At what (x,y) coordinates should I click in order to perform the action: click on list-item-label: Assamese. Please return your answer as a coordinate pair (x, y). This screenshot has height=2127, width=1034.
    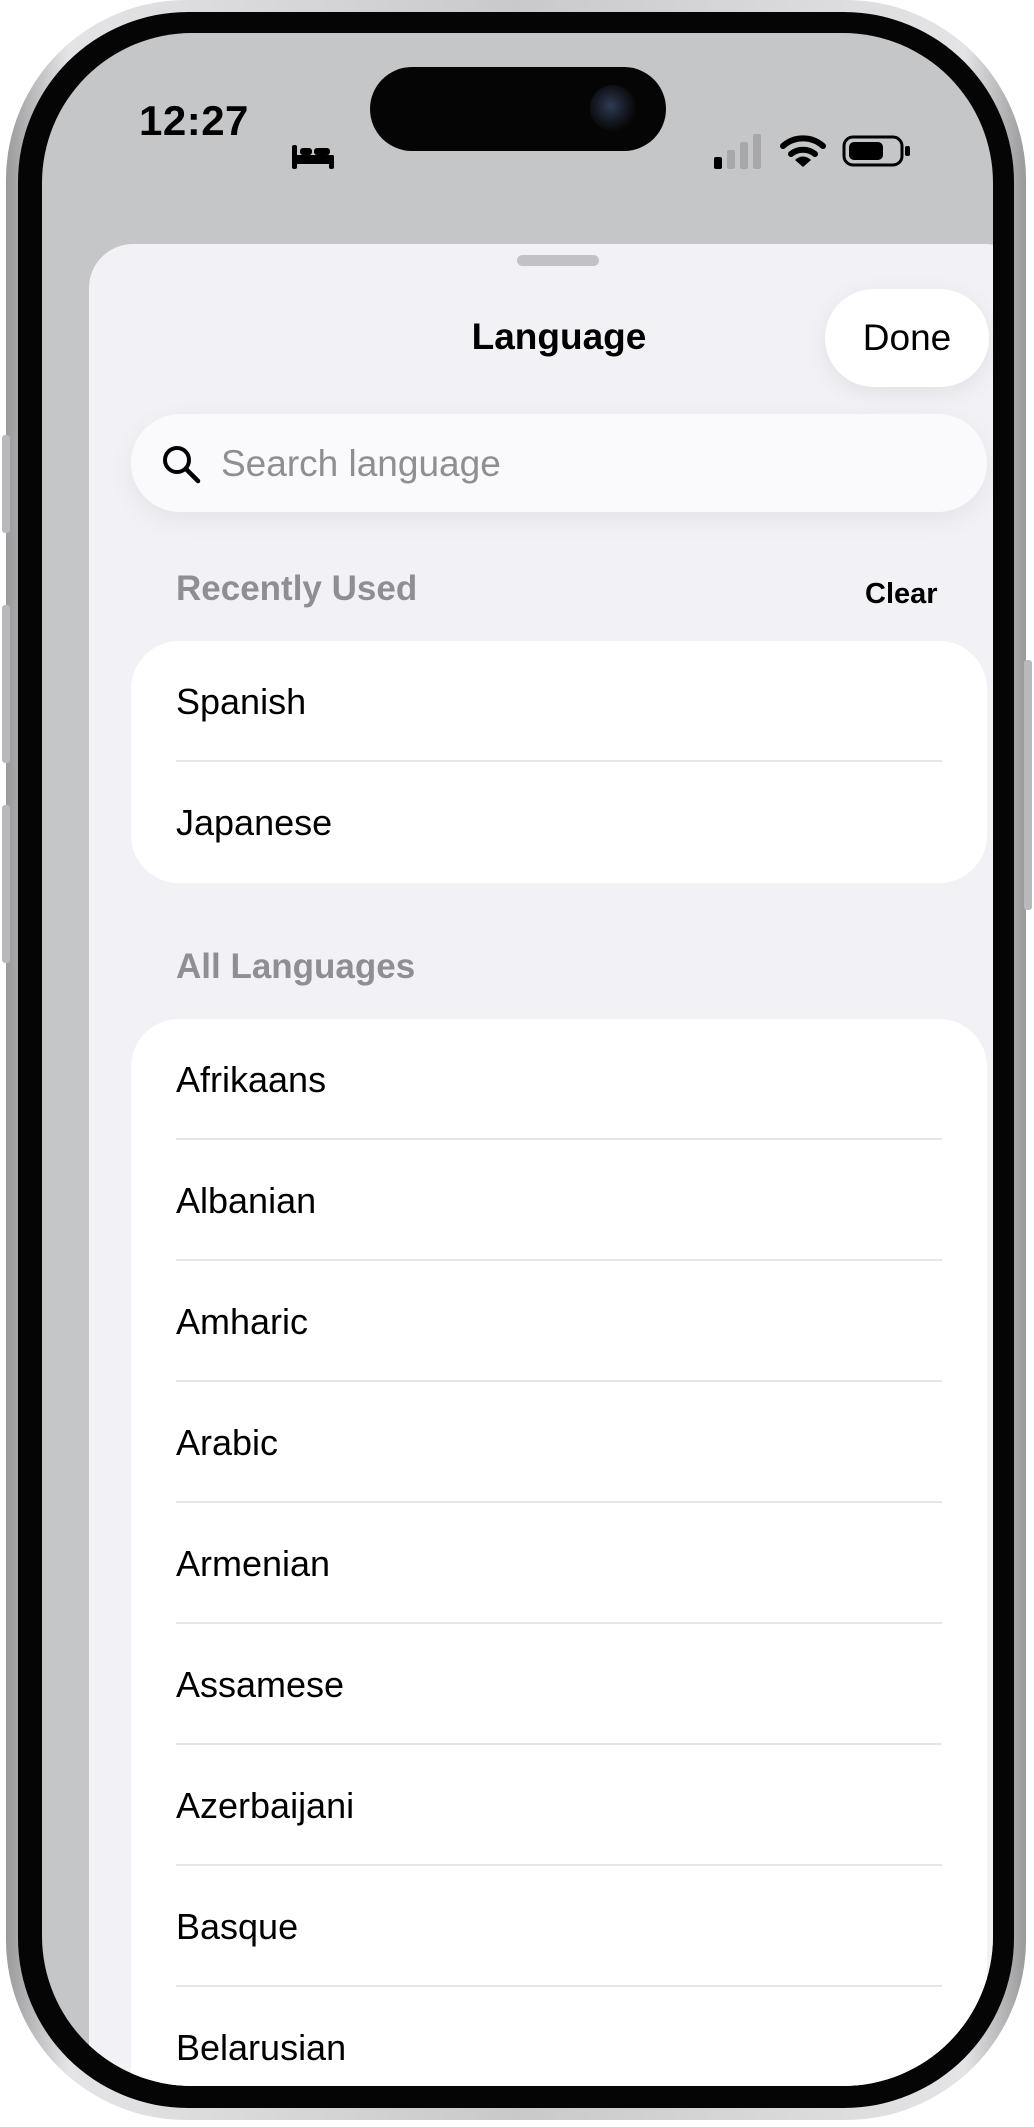
    Looking at the image, I should click on (260, 1684).